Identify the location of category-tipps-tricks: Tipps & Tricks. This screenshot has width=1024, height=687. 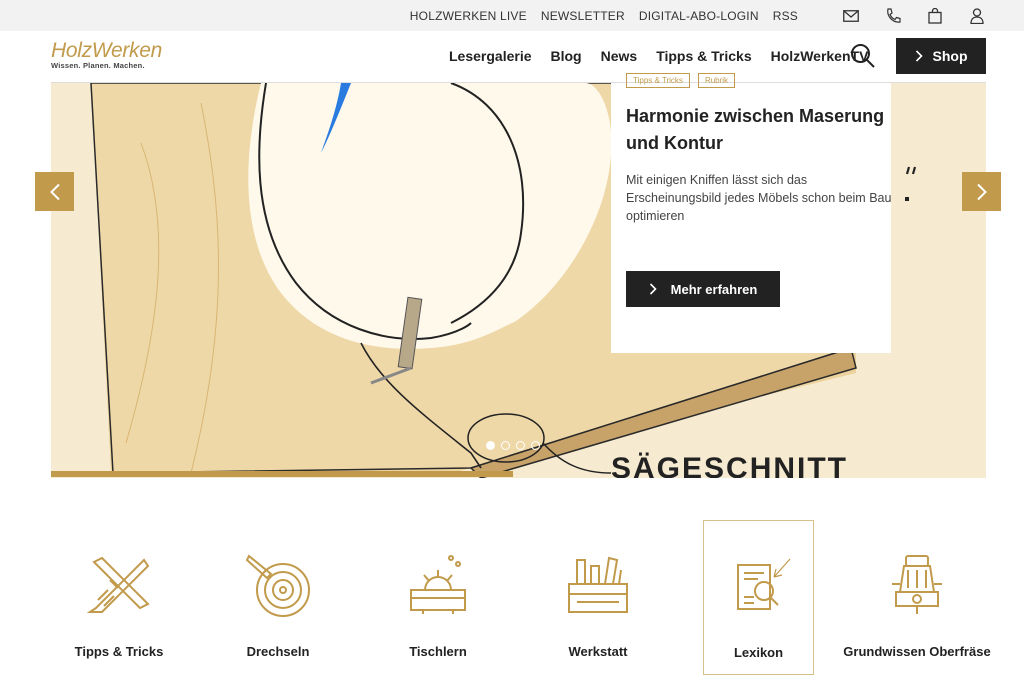
(119, 597).